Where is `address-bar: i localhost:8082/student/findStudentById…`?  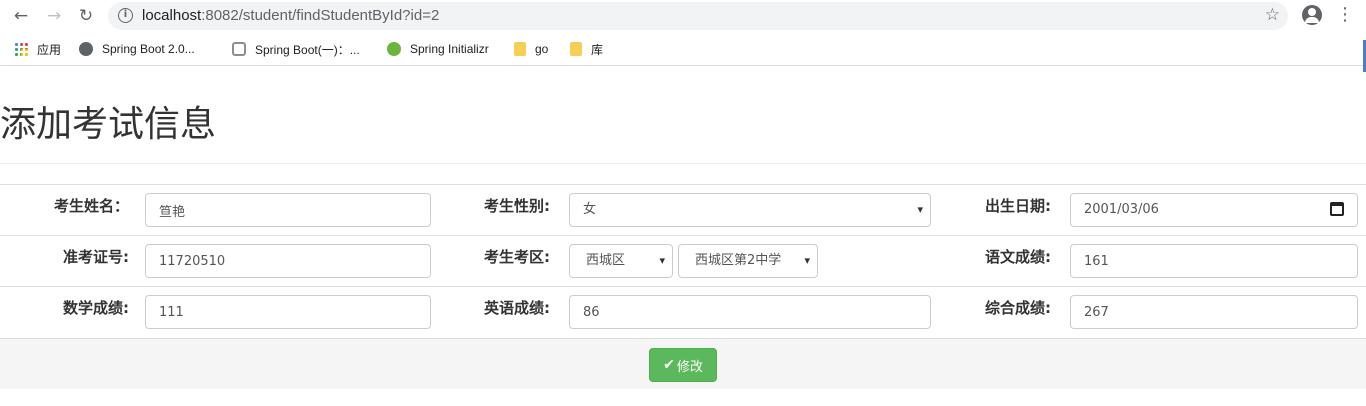 address-bar: i localhost:8082/student/findStudentById… is located at coordinates (698, 16).